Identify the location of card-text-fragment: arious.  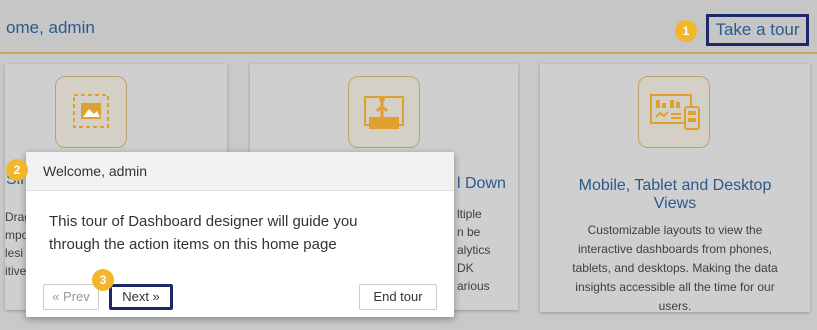
(473, 286).